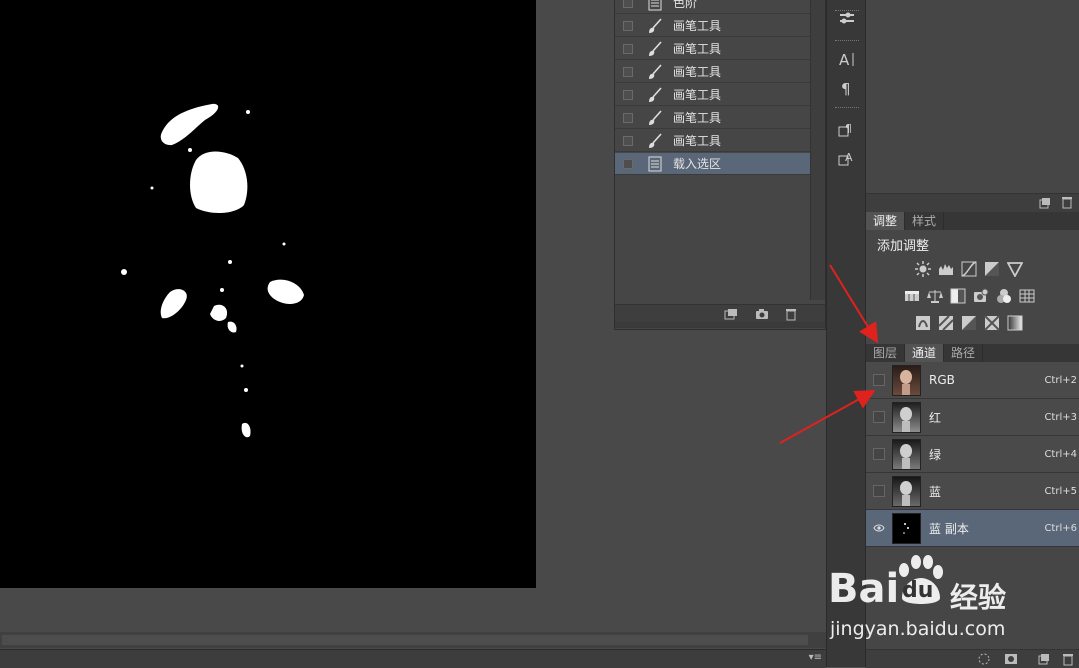 This screenshot has height=668, width=1079. What do you see at coordinates (935, 454) in the screenshot?
I see `channel-name: 绿` at bounding box center [935, 454].